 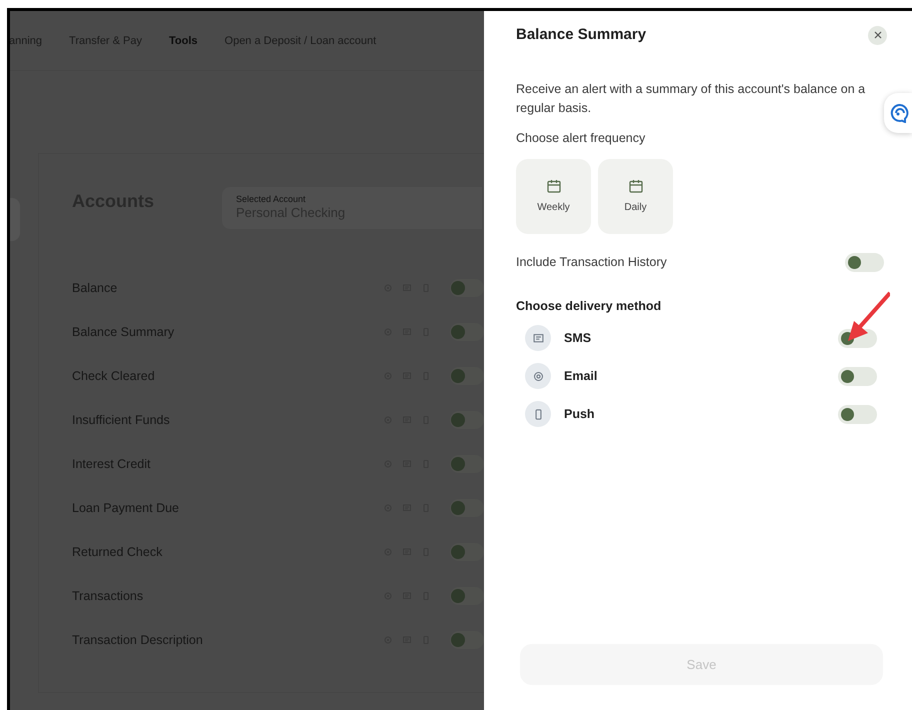 What do you see at coordinates (581, 35) in the screenshot?
I see `panel-title: Balance Summary` at bounding box center [581, 35].